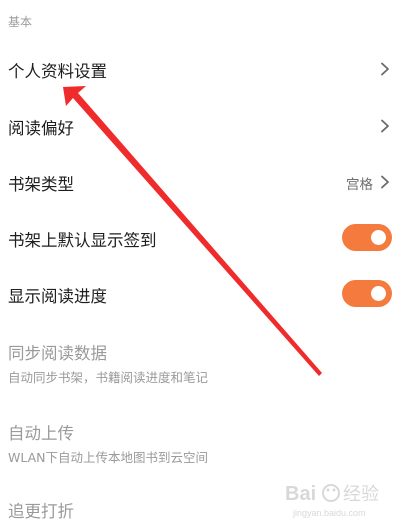  What do you see at coordinates (203, 293) in the screenshot?
I see `setting-row-show-progress: 显示阅读进度` at bounding box center [203, 293].